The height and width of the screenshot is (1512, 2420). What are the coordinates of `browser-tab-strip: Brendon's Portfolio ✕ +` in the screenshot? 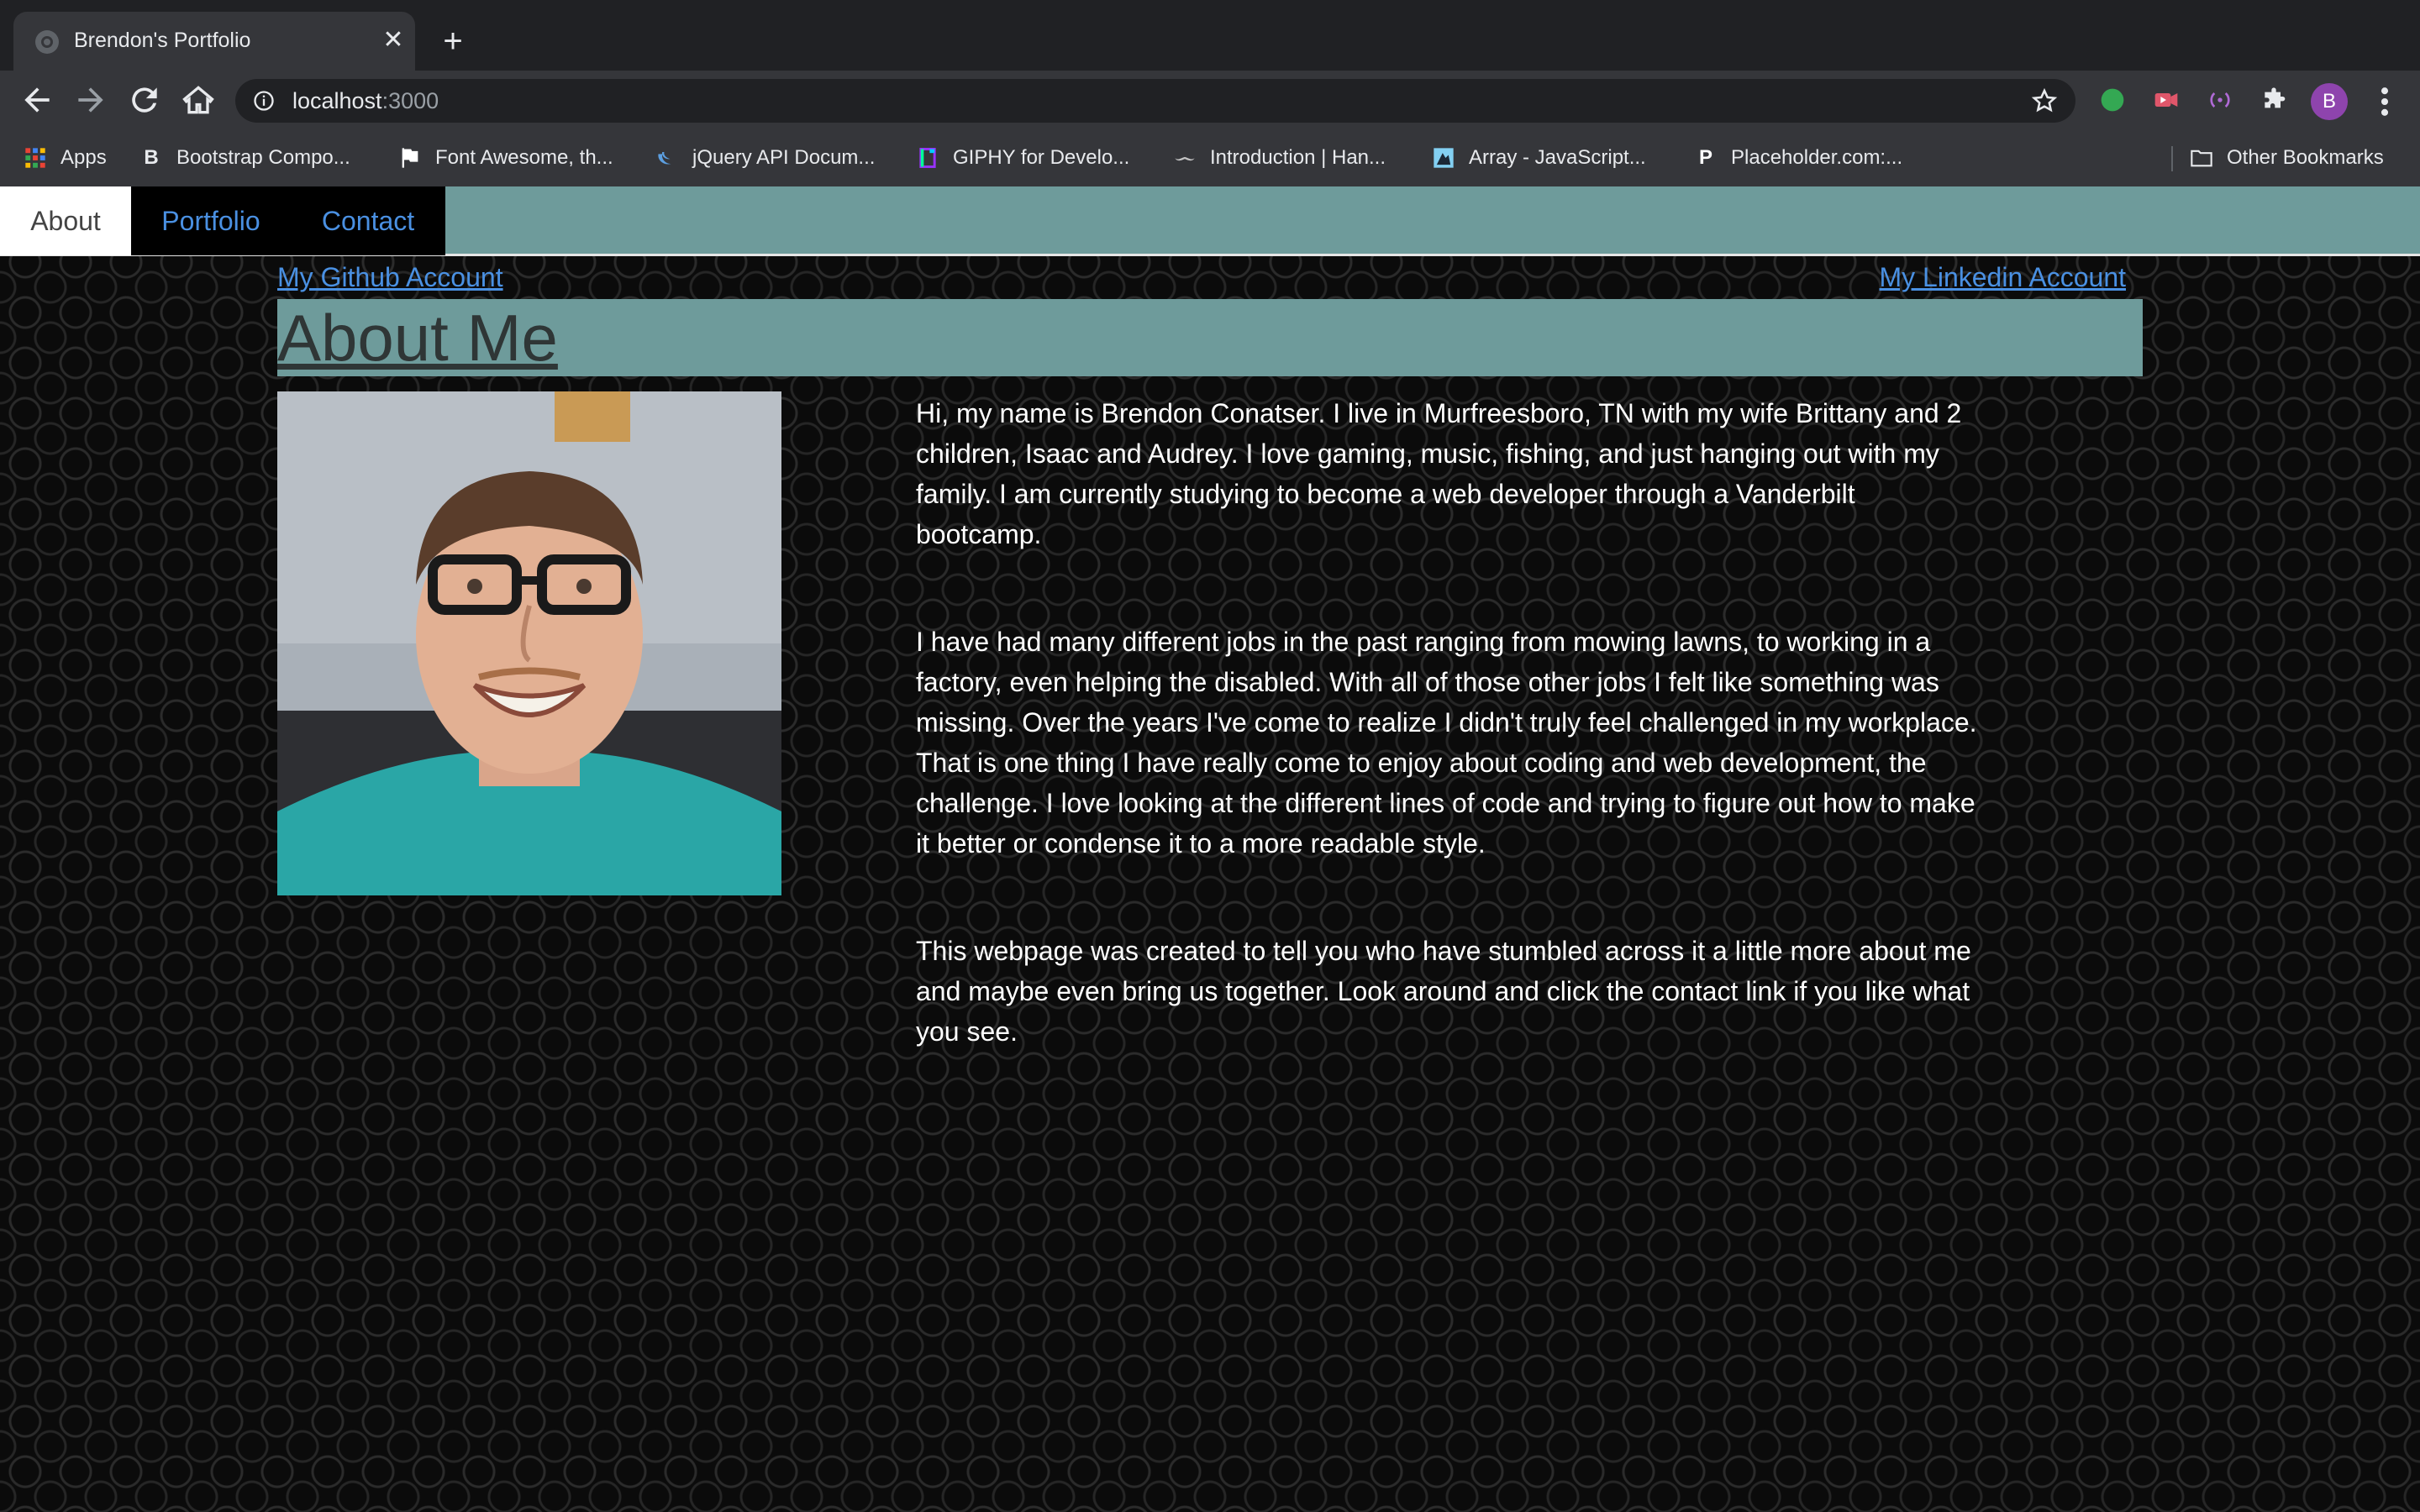 It's located at (1210, 35).